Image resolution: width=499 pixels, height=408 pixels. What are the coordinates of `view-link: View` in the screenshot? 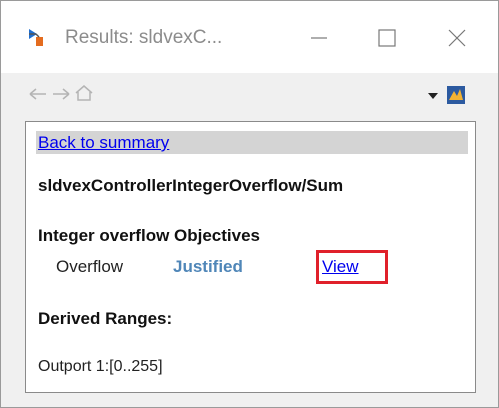 It's located at (340, 267).